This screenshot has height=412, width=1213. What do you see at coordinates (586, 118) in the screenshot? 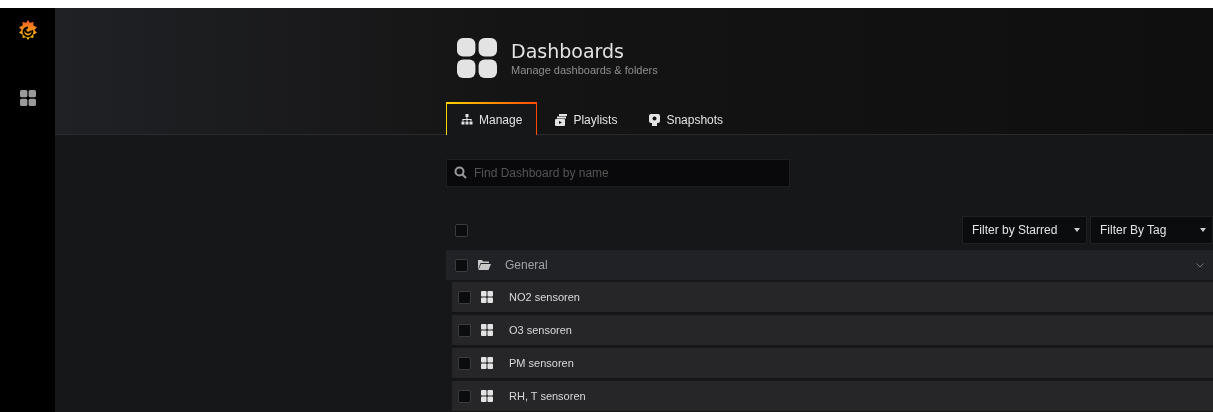
I see `tab: Playlists` at bounding box center [586, 118].